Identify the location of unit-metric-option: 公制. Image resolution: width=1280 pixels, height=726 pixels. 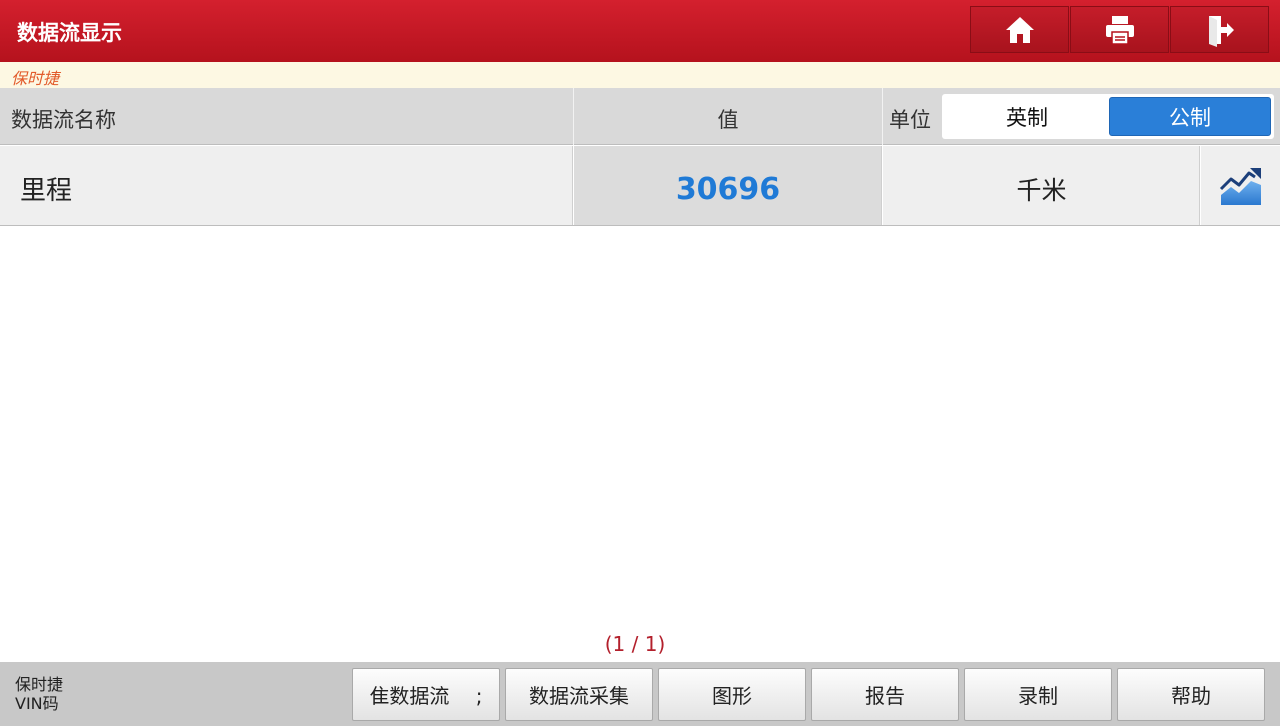
(1190, 116).